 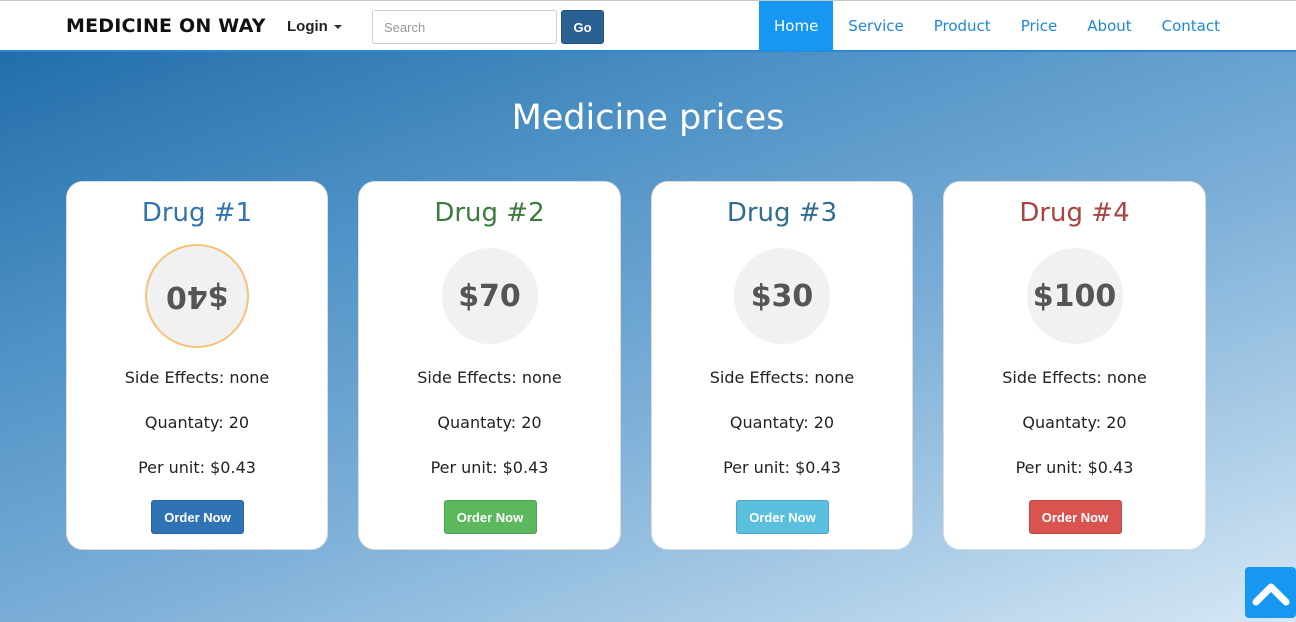 What do you see at coordinates (796, 26) in the screenshot?
I see `nav-home: Home` at bounding box center [796, 26].